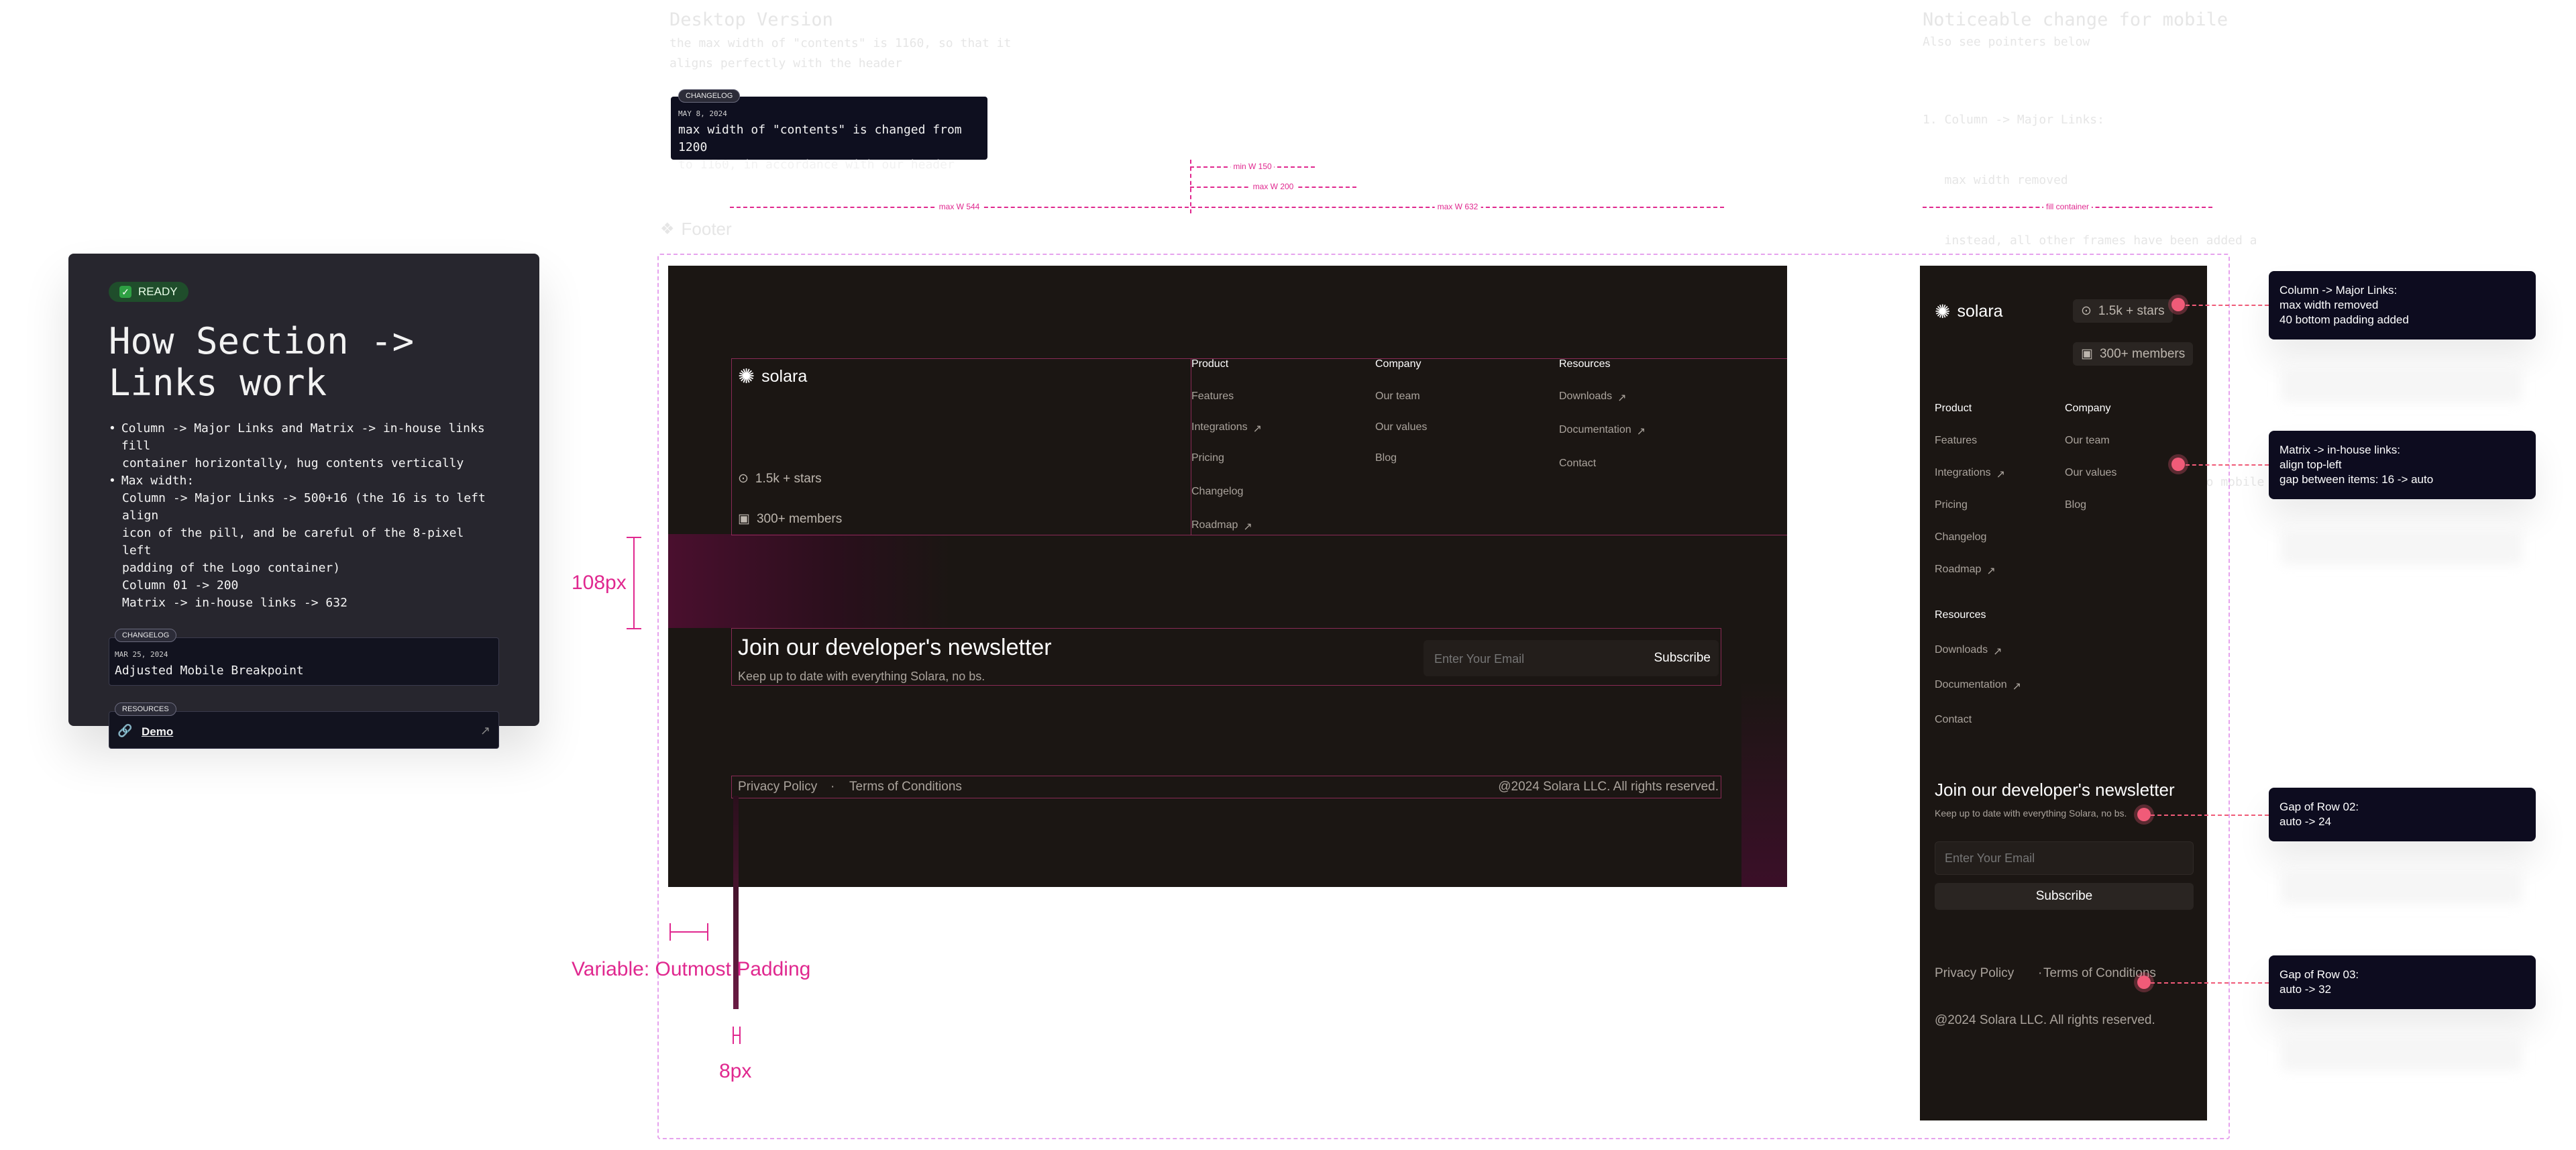  What do you see at coordinates (790, 519) in the screenshot?
I see `discord-members: ▣ 300+ members` at bounding box center [790, 519].